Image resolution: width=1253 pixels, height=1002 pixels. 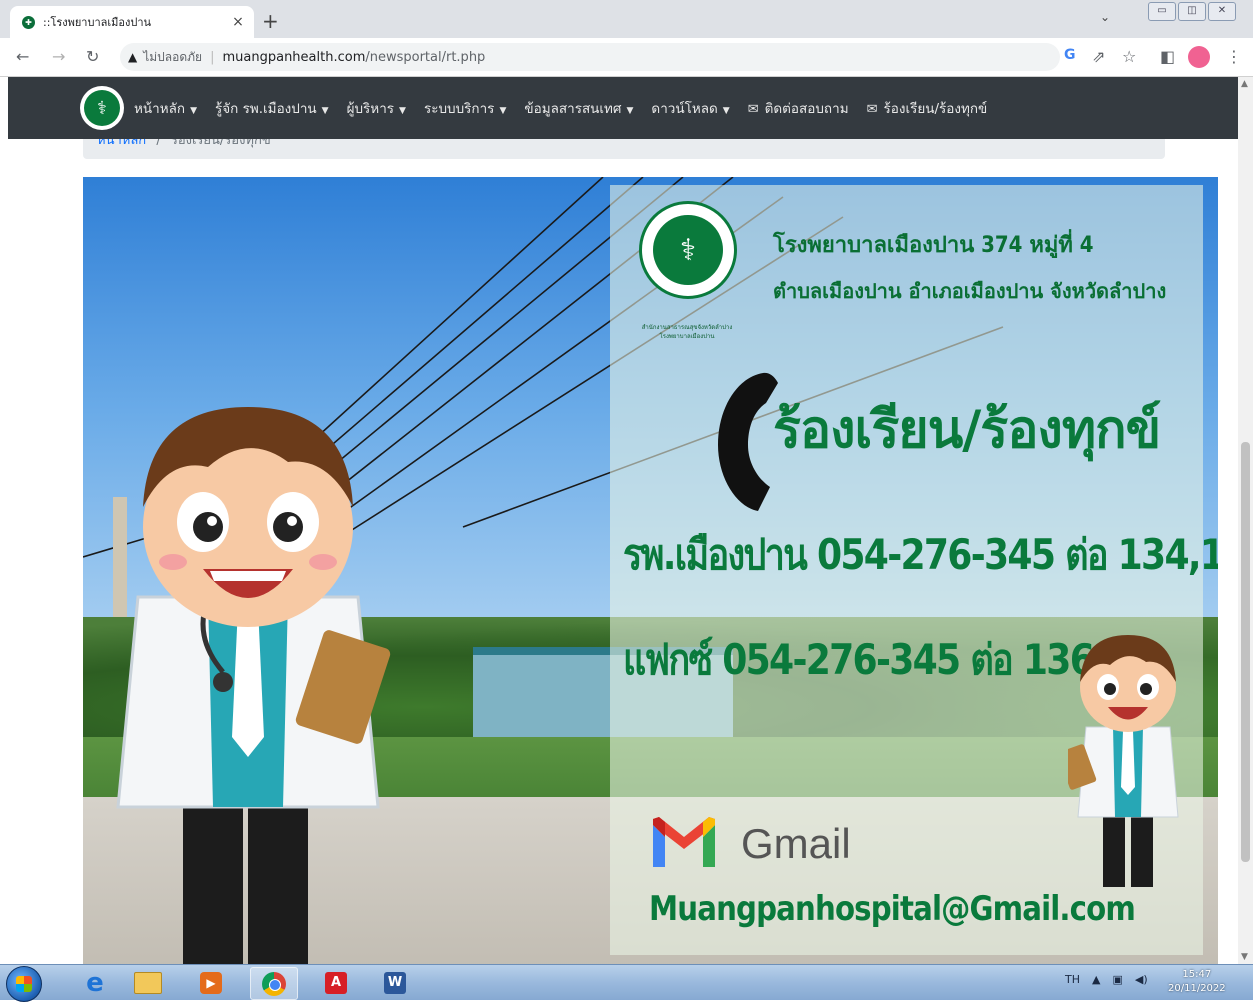 What do you see at coordinates (687, 336) in the screenshot?
I see `seal-caption-line2: โรงพยาบาลเมืองปาน` at bounding box center [687, 336].